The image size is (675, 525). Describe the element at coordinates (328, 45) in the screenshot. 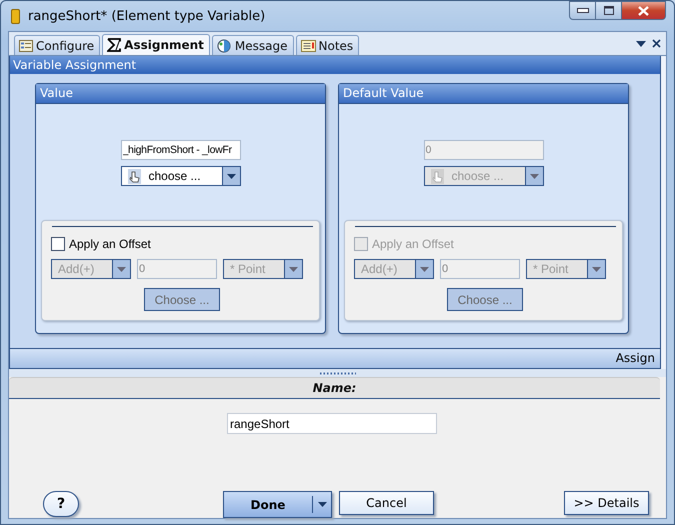

I see `tab: Notes` at that location.